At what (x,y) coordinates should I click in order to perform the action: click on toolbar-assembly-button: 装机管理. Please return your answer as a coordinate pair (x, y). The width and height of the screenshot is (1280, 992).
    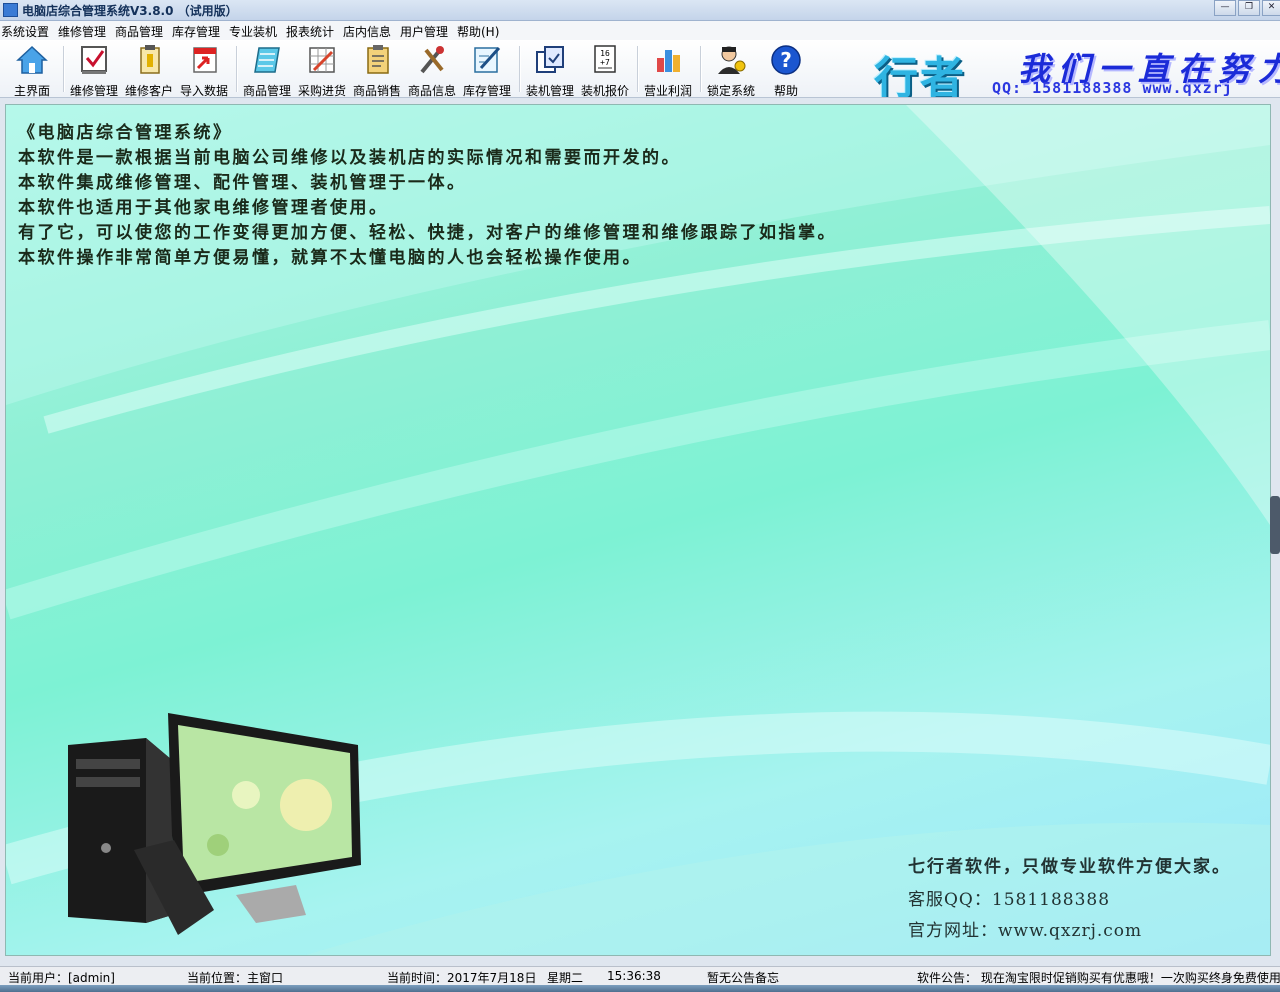
    Looking at the image, I should click on (550, 69).